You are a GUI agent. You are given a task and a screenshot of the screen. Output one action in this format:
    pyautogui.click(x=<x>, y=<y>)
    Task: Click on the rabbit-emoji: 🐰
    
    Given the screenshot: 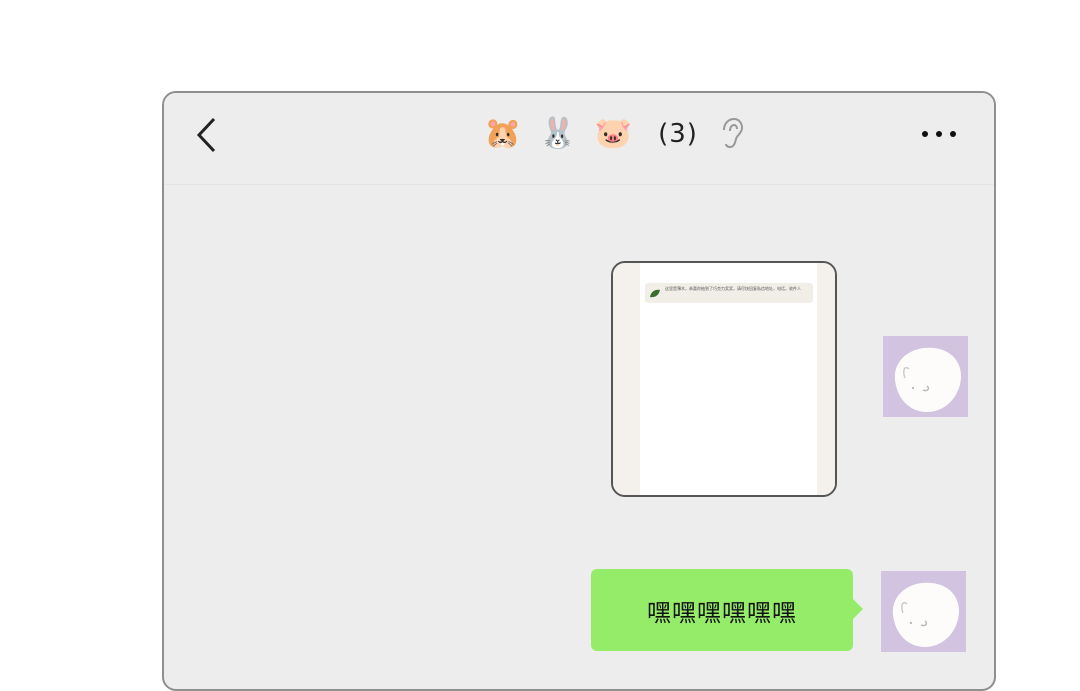 What is the action you would take?
    pyautogui.click(x=558, y=133)
    